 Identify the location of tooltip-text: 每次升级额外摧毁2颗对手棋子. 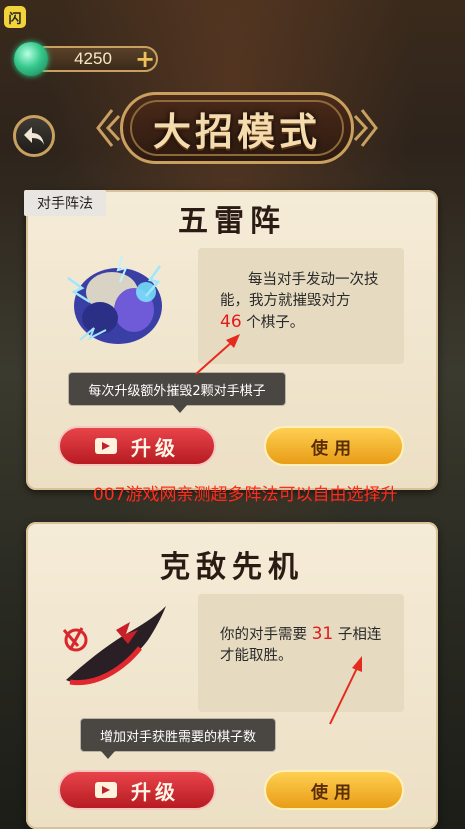
(177, 391).